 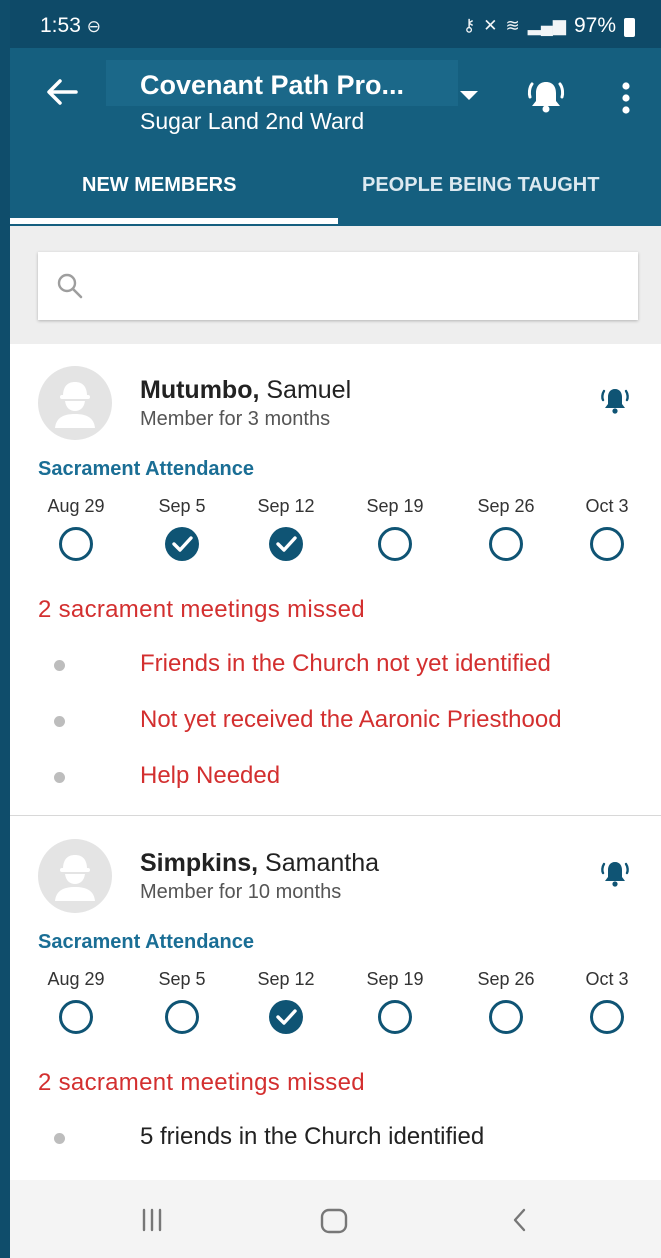 I want to click on search-input, so click(x=358, y=286).